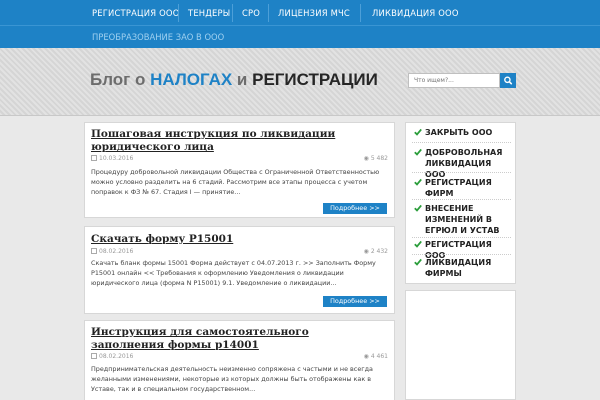  I want to click on search-button, so click(508, 80).